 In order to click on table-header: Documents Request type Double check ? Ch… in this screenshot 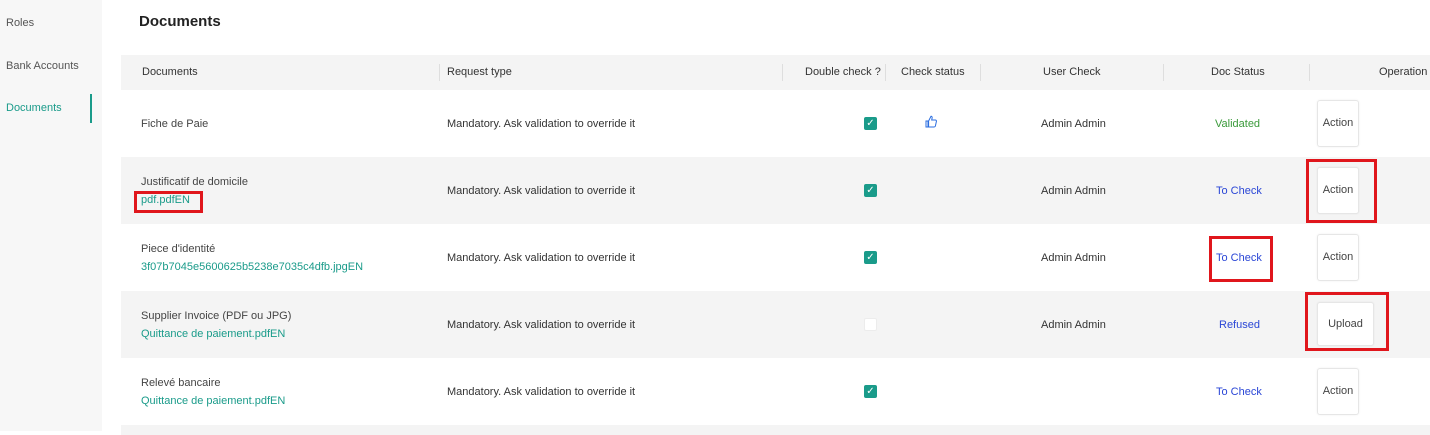, I will do `click(775, 72)`.